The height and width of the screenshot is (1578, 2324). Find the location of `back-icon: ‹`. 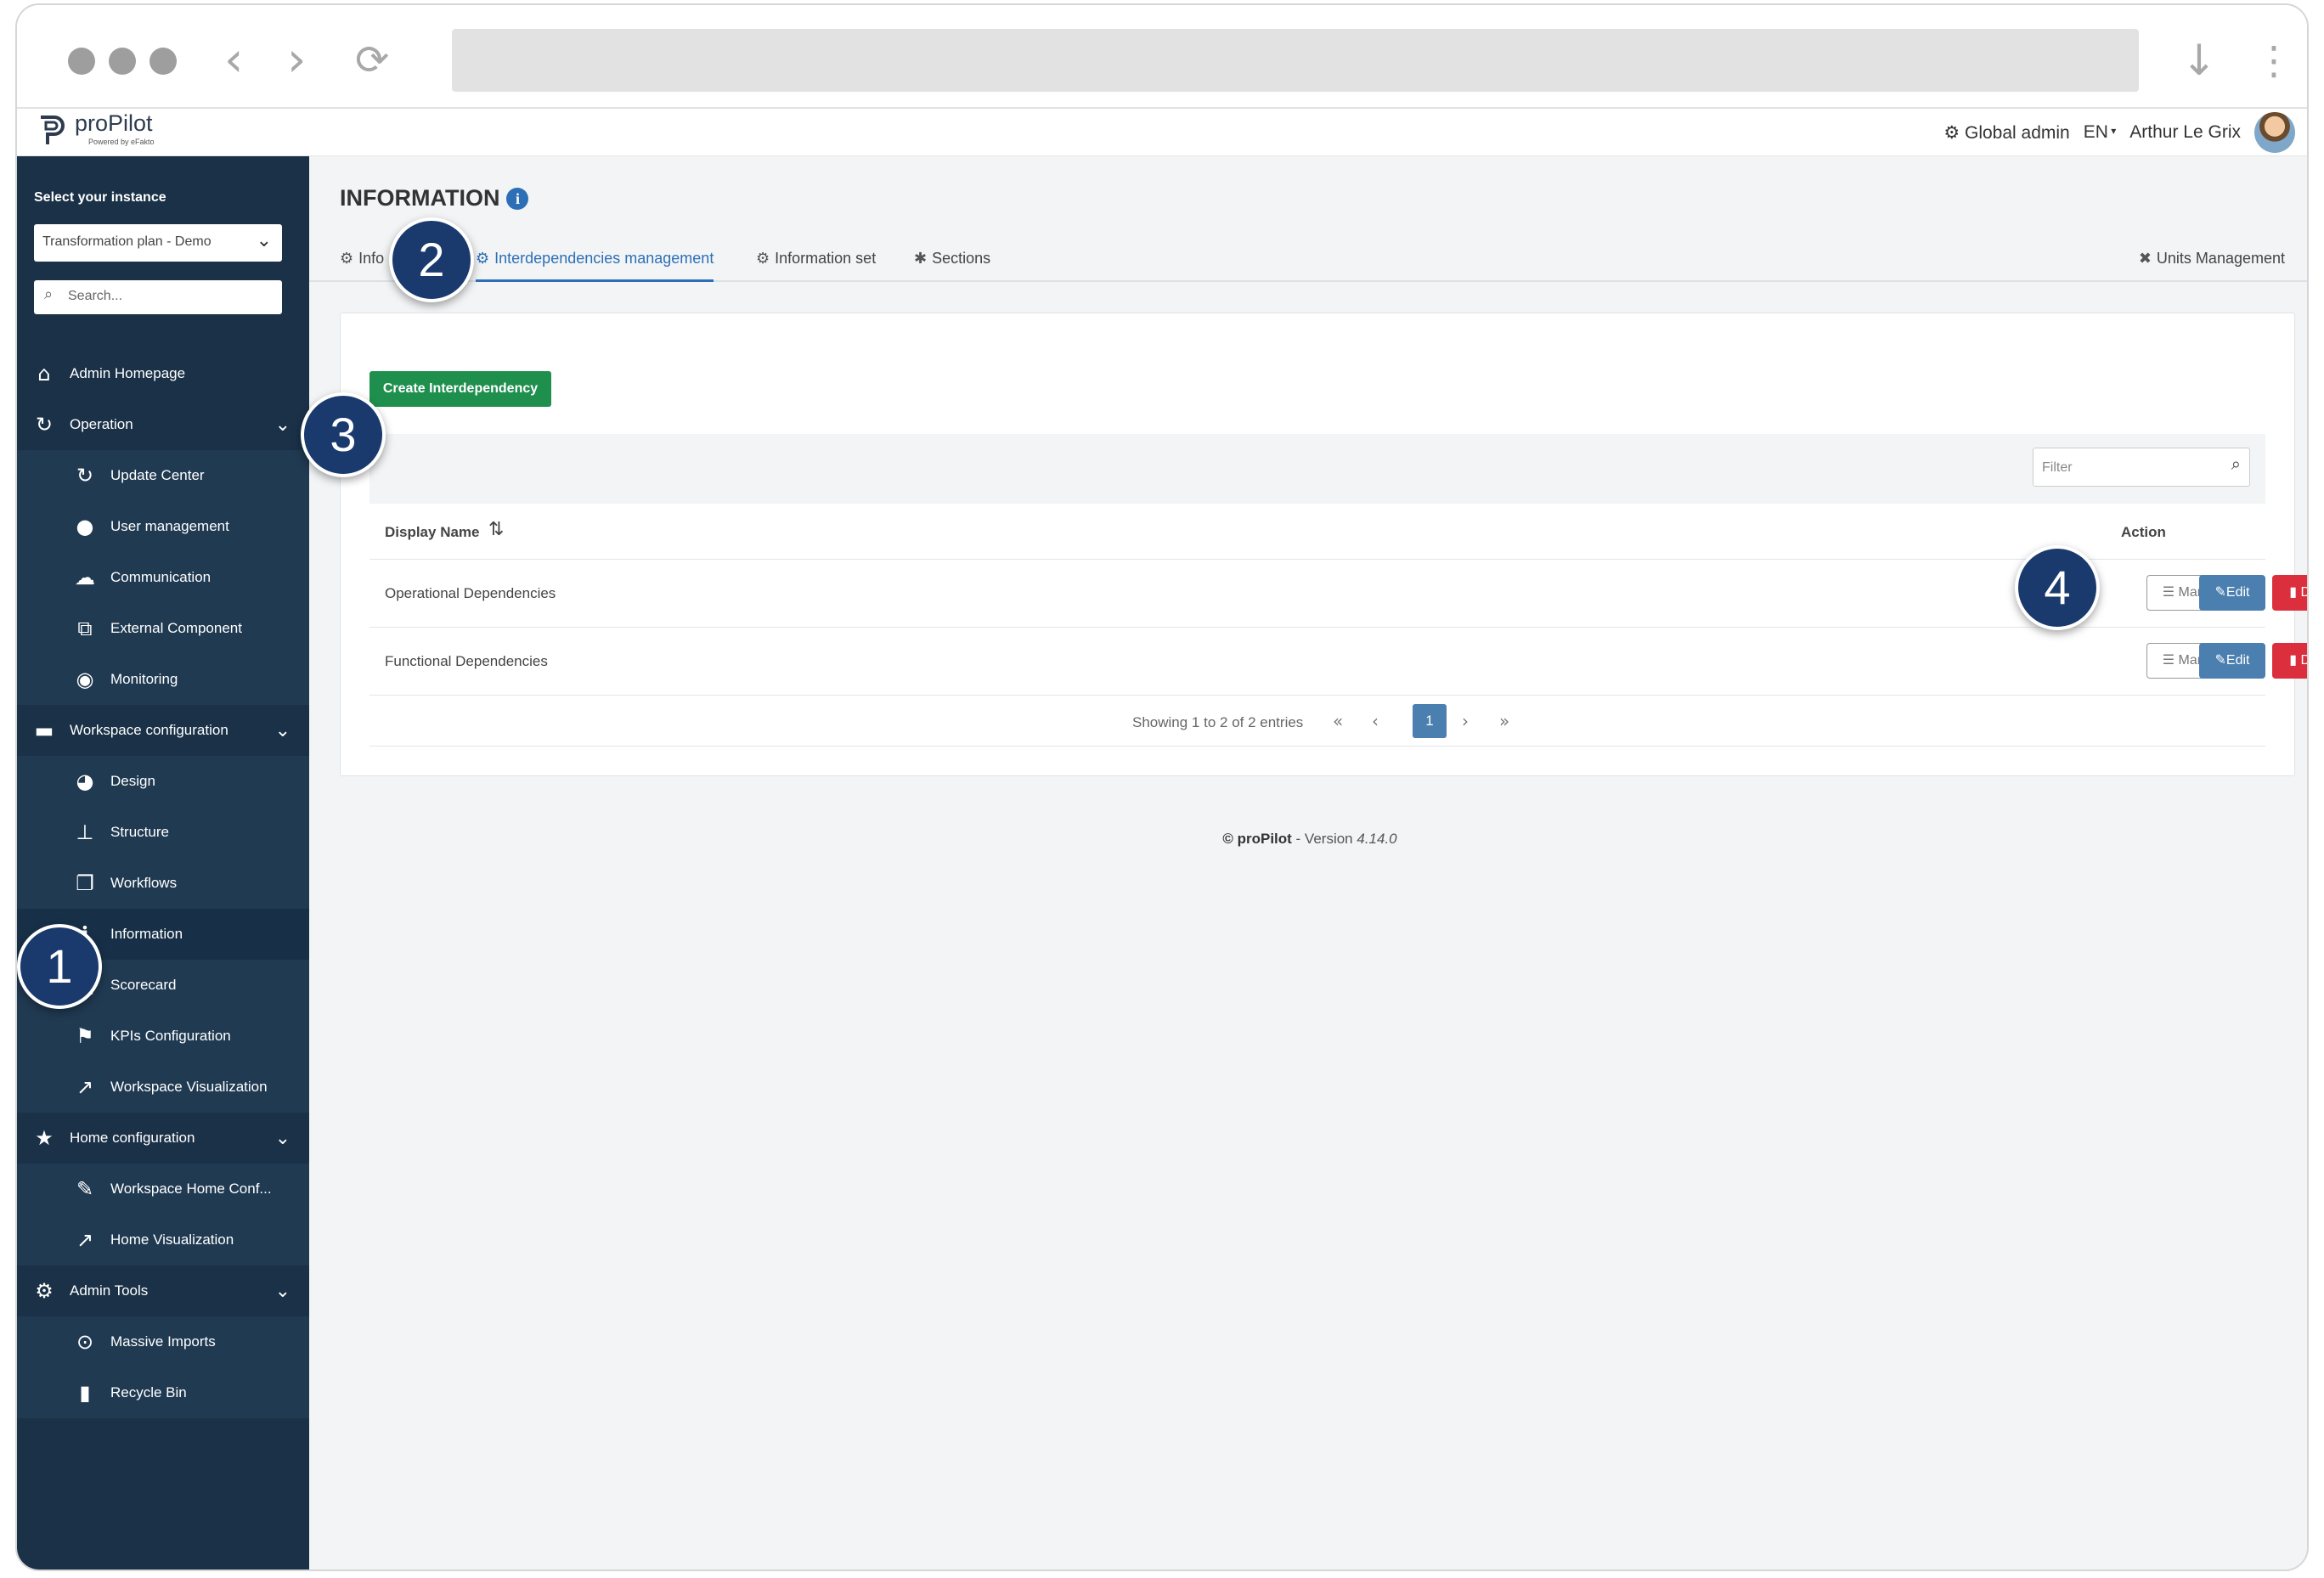

back-icon: ‹ is located at coordinates (234, 60).